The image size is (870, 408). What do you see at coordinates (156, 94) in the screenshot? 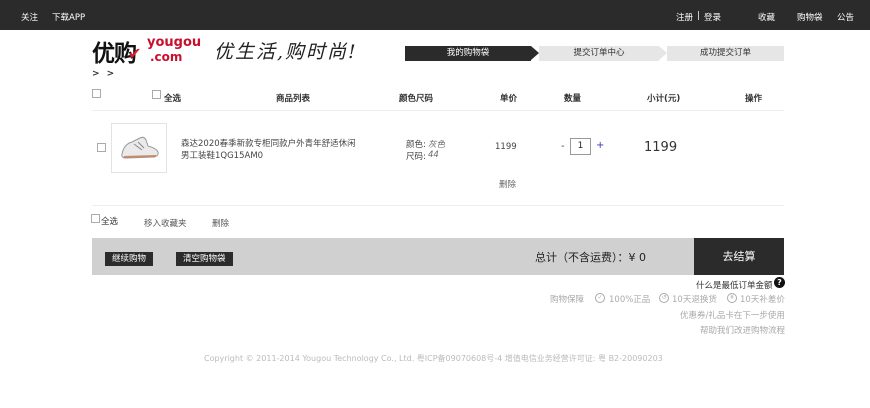
I see `select-all-checkbox` at bounding box center [156, 94].